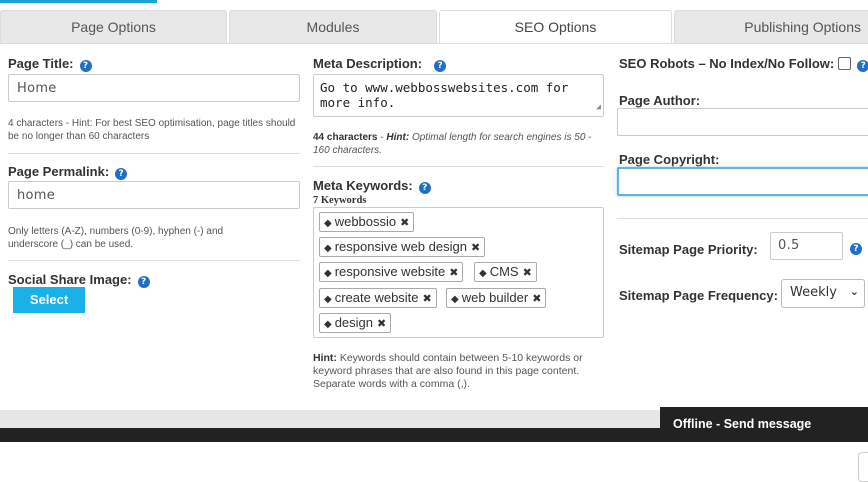 The height and width of the screenshot is (482, 868). I want to click on sitemap-frequency-select: Weekly ⌄, so click(823, 293).